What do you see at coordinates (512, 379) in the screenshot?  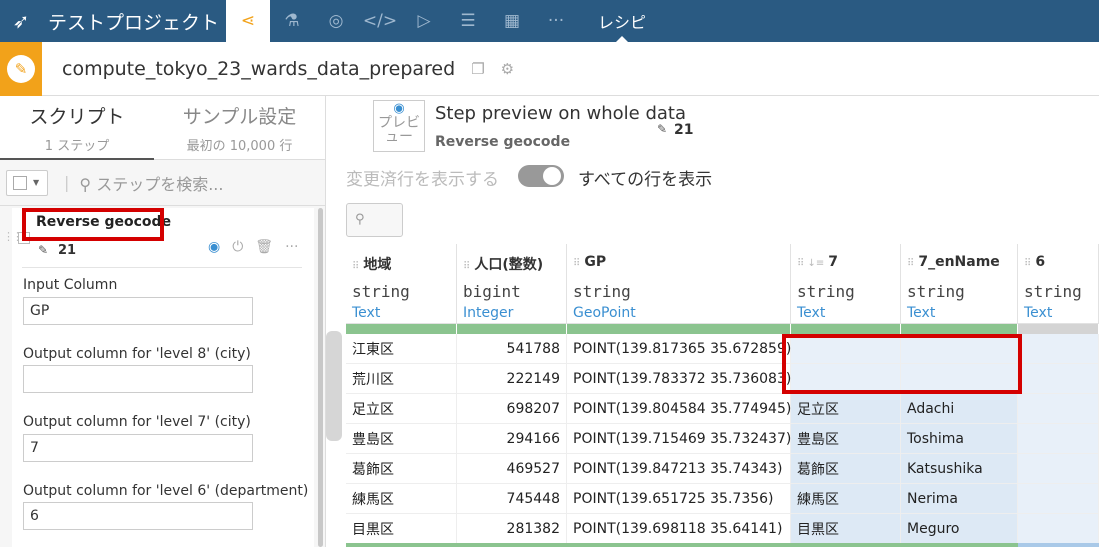 I see `table-cell: 222149` at bounding box center [512, 379].